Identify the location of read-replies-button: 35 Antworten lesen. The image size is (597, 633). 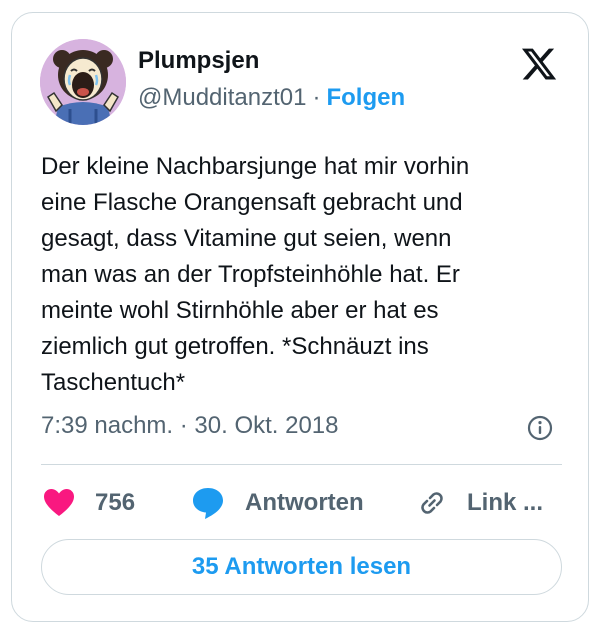
(301, 567).